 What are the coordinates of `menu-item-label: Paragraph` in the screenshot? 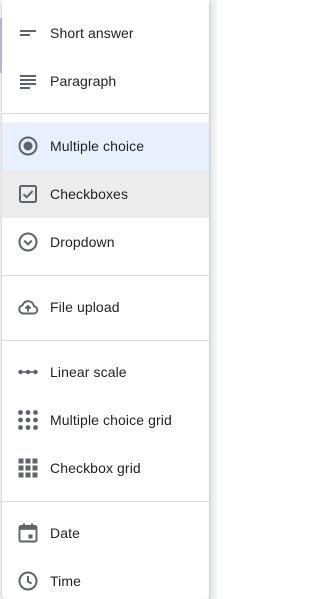 It's located at (83, 81).